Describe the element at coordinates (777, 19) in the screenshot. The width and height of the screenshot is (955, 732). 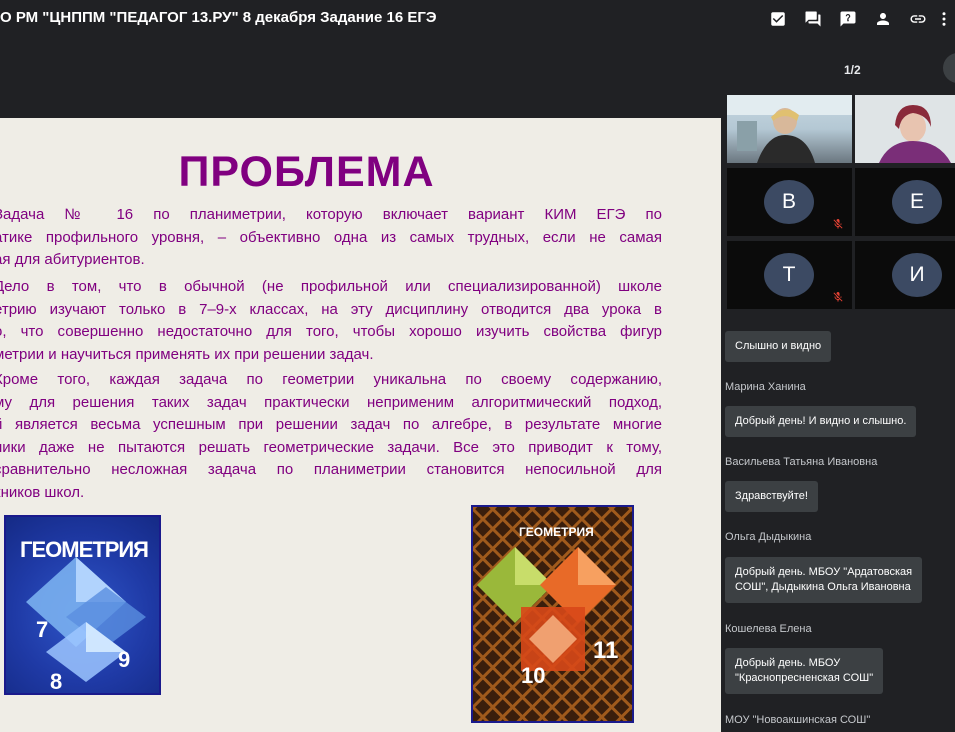
I see `task-check-icon` at that location.